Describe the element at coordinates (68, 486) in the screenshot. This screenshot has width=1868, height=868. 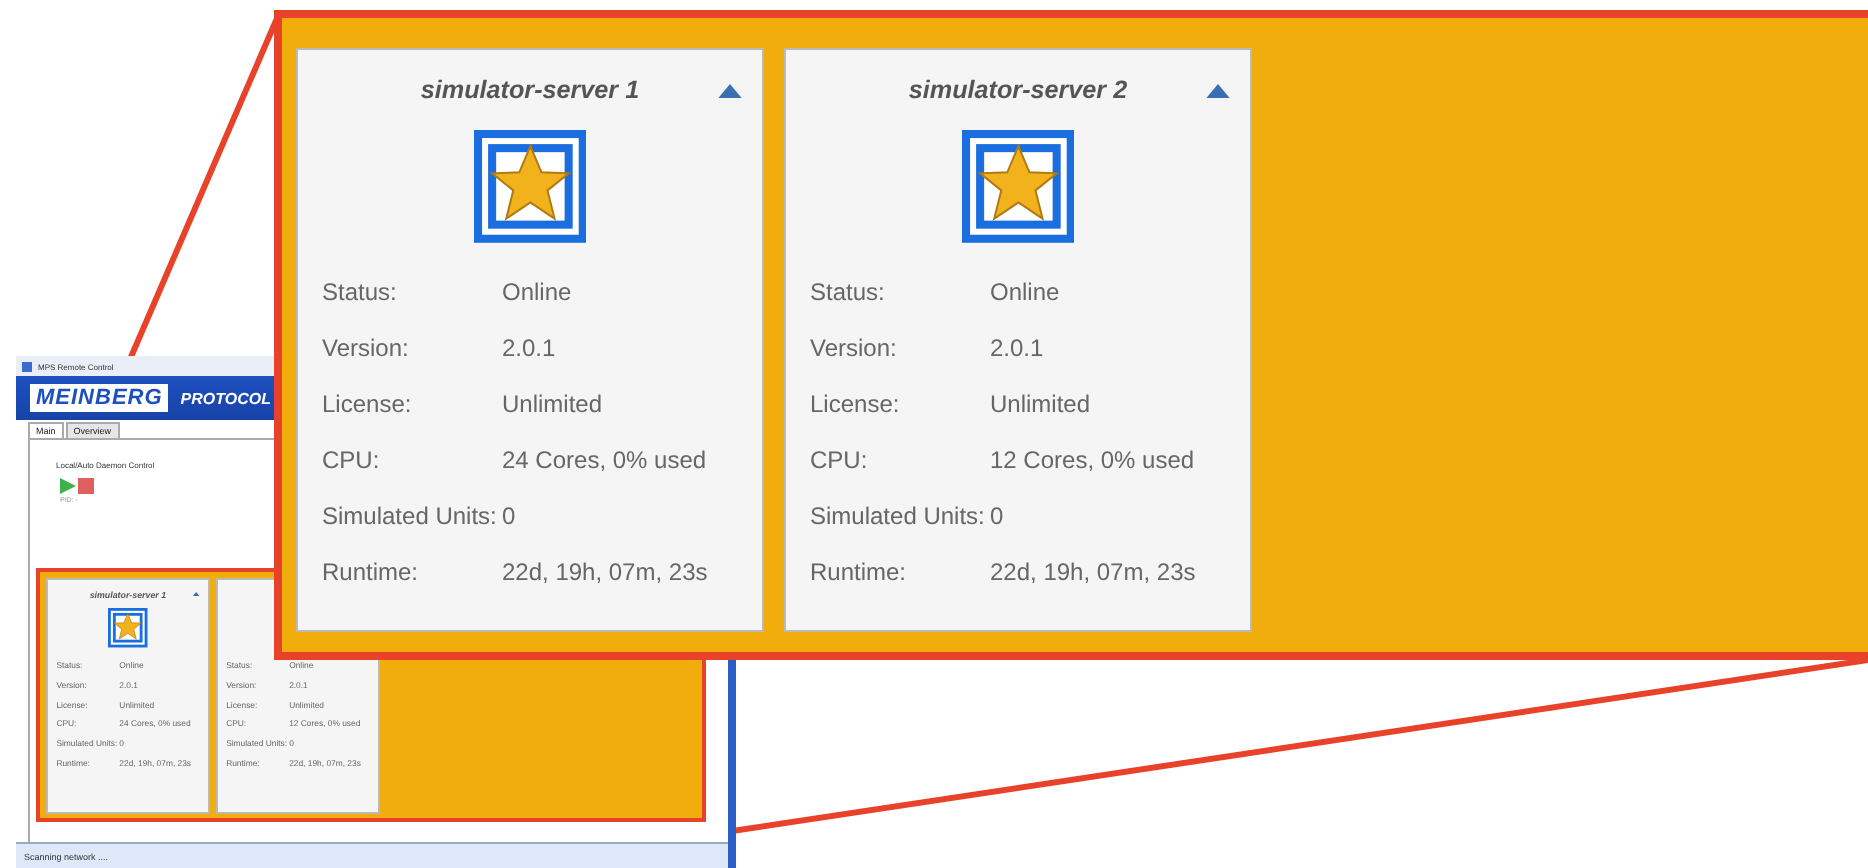
I see `play-icon` at that location.